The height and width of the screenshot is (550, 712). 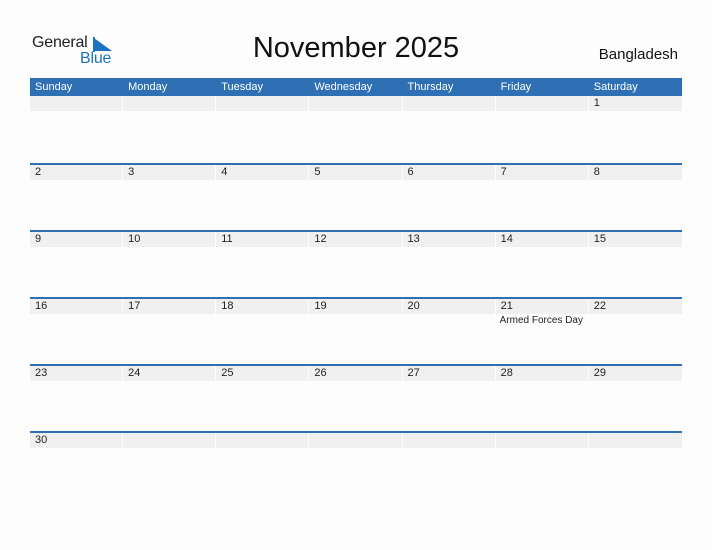 What do you see at coordinates (635, 306) in the screenshot?
I see `day-number: 22` at bounding box center [635, 306].